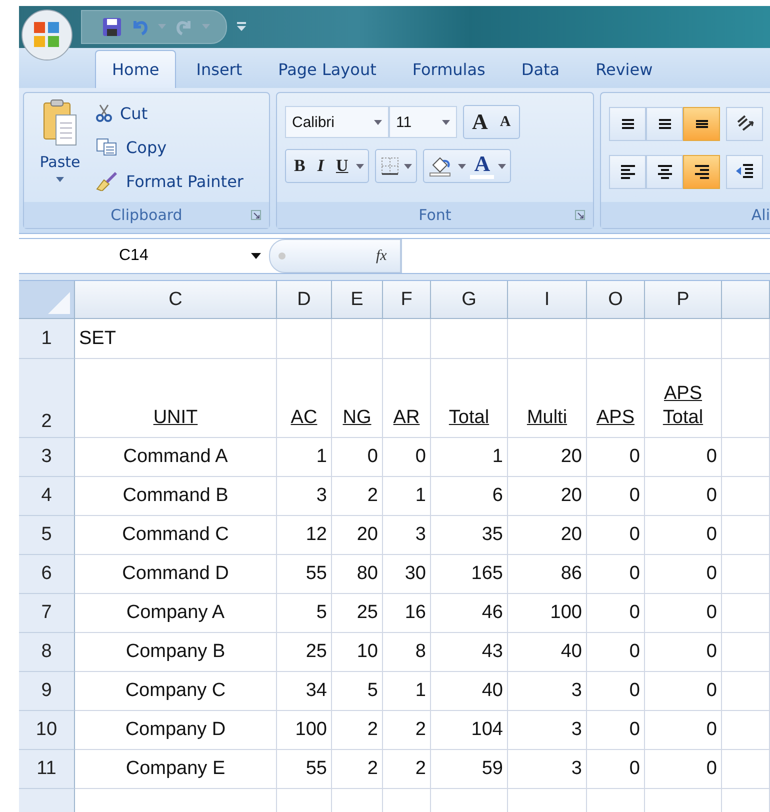  I want to click on table-cell: 59, so click(492, 769).